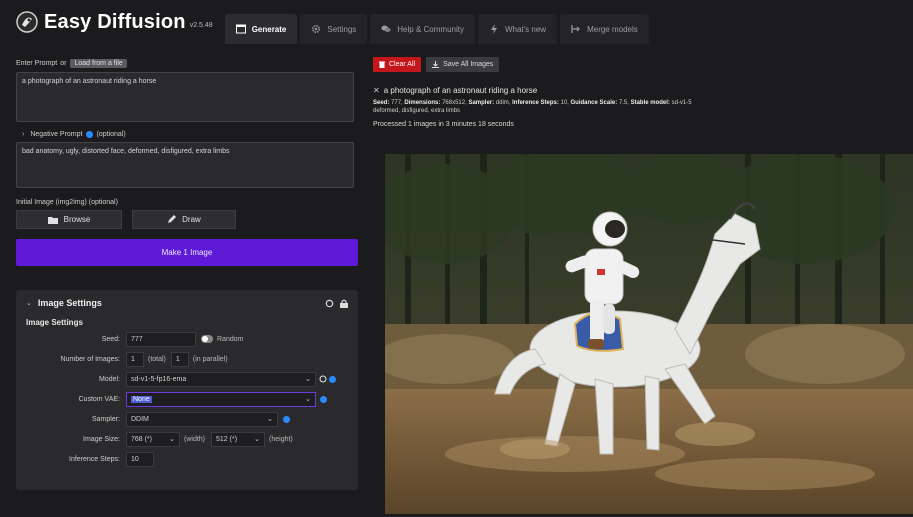 This screenshot has height=517, width=913. Describe the element at coordinates (463, 64) in the screenshot. I see `save-all-images-button: Save All Images` at that location.